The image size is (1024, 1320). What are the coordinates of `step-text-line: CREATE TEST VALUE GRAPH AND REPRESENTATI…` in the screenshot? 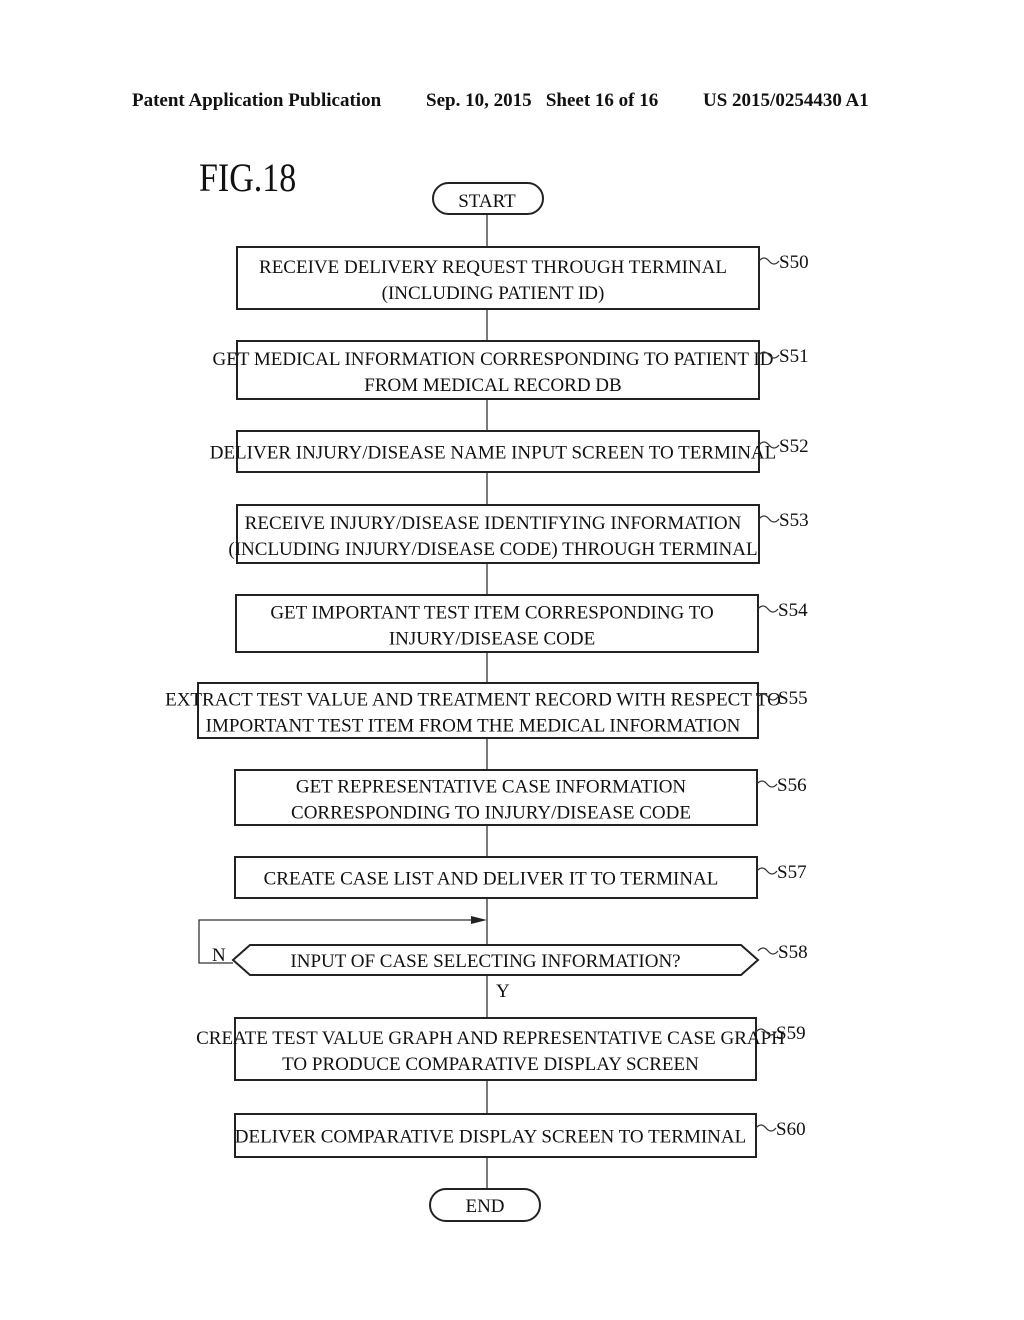 It's located at (490, 1038).